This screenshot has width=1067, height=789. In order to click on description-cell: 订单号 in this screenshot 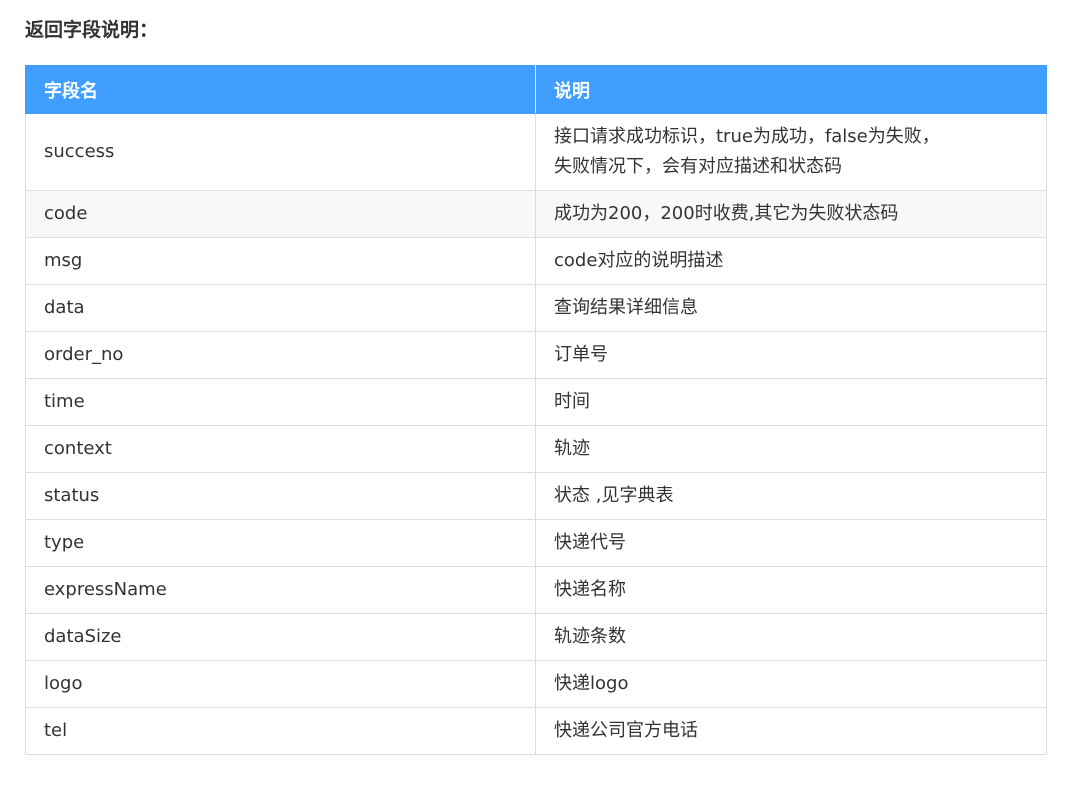, I will do `click(791, 355)`.